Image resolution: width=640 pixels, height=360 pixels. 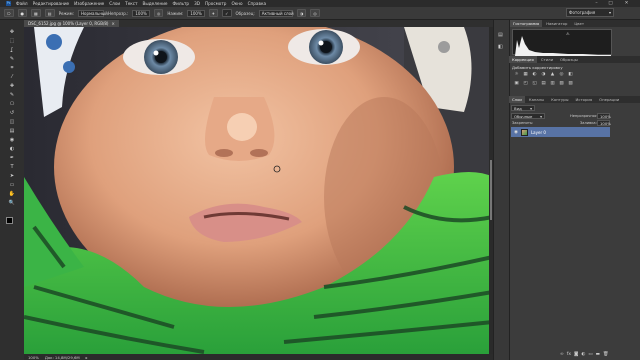 What do you see at coordinates (579, 23) in the screenshot?
I see `tab-color: Цвет` at bounding box center [579, 23].